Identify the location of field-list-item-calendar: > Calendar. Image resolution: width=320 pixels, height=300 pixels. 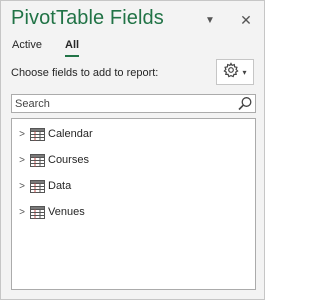
(133, 134).